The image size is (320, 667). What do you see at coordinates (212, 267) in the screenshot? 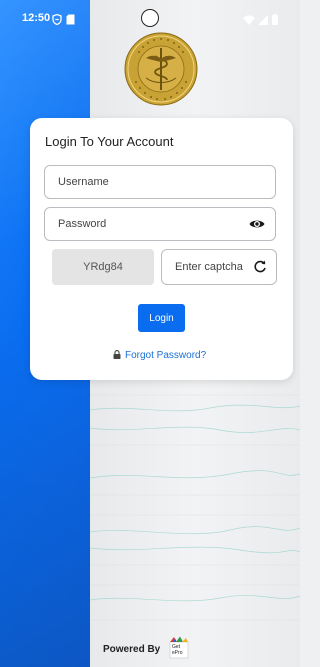
I see `captcha-input` at bounding box center [212, 267].